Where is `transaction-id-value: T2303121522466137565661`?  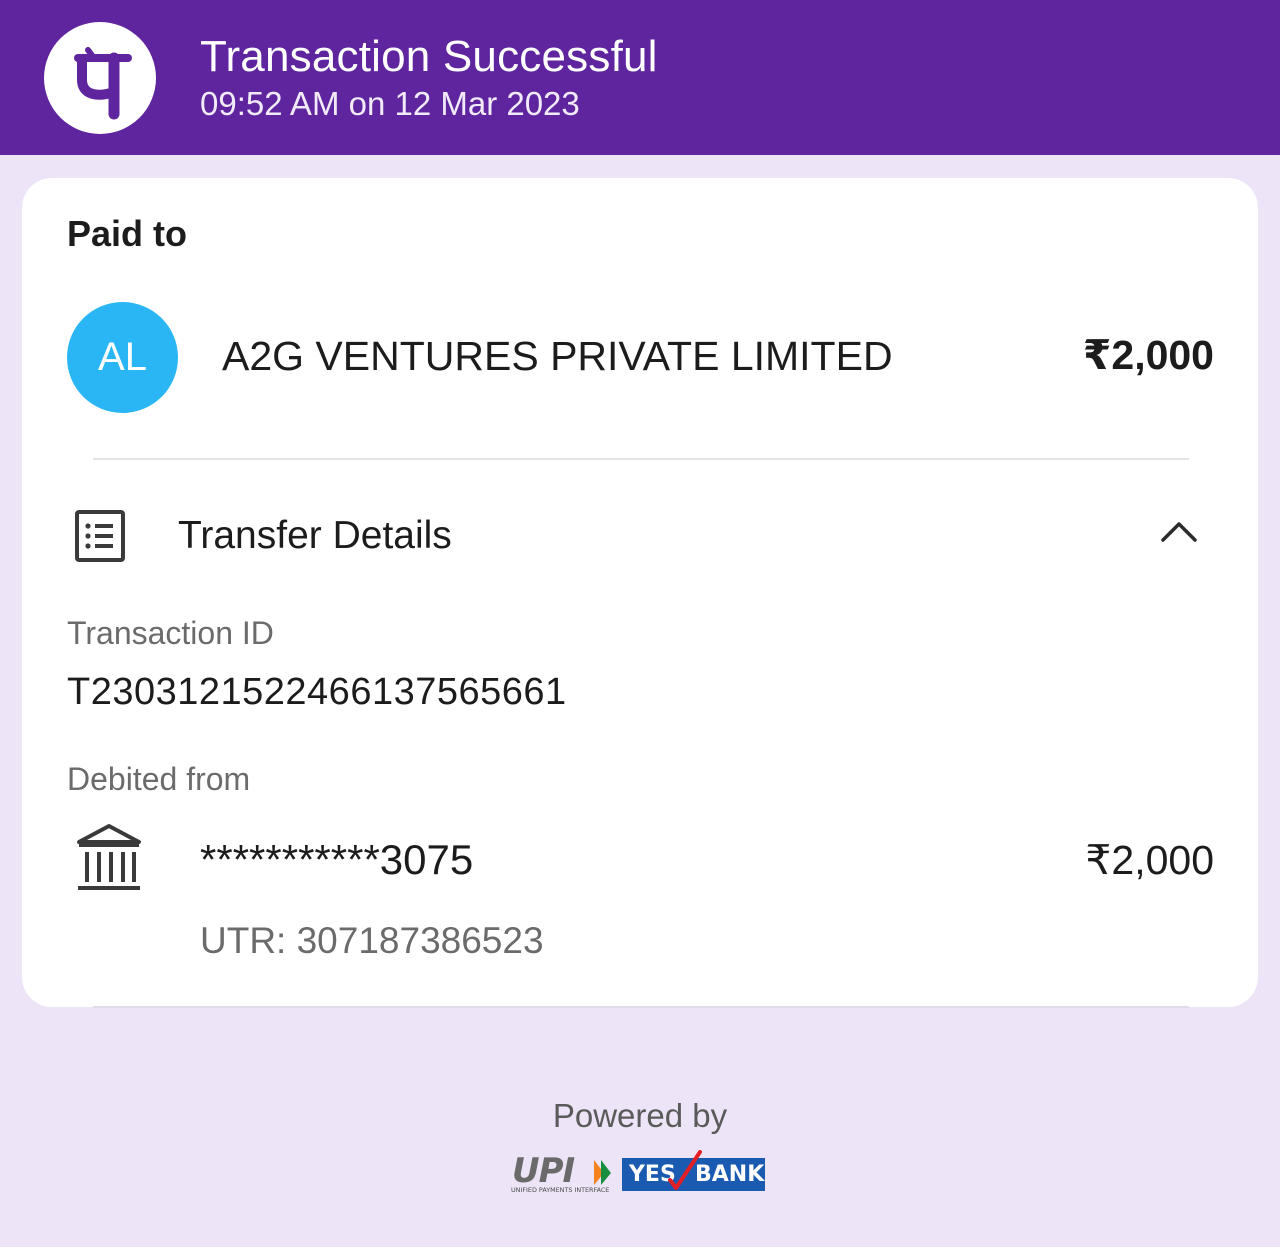
transaction-id-value: T2303121522466137565661 is located at coordinates (317, 692).